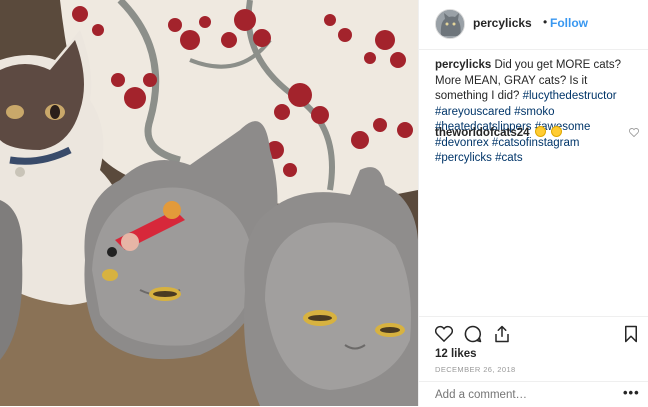 This screenshot has height=407, width=648. What do you see at coordinates (502, 23) in the screenshot?
I see `post-username: percylicks` at bounding box center [502, 23].